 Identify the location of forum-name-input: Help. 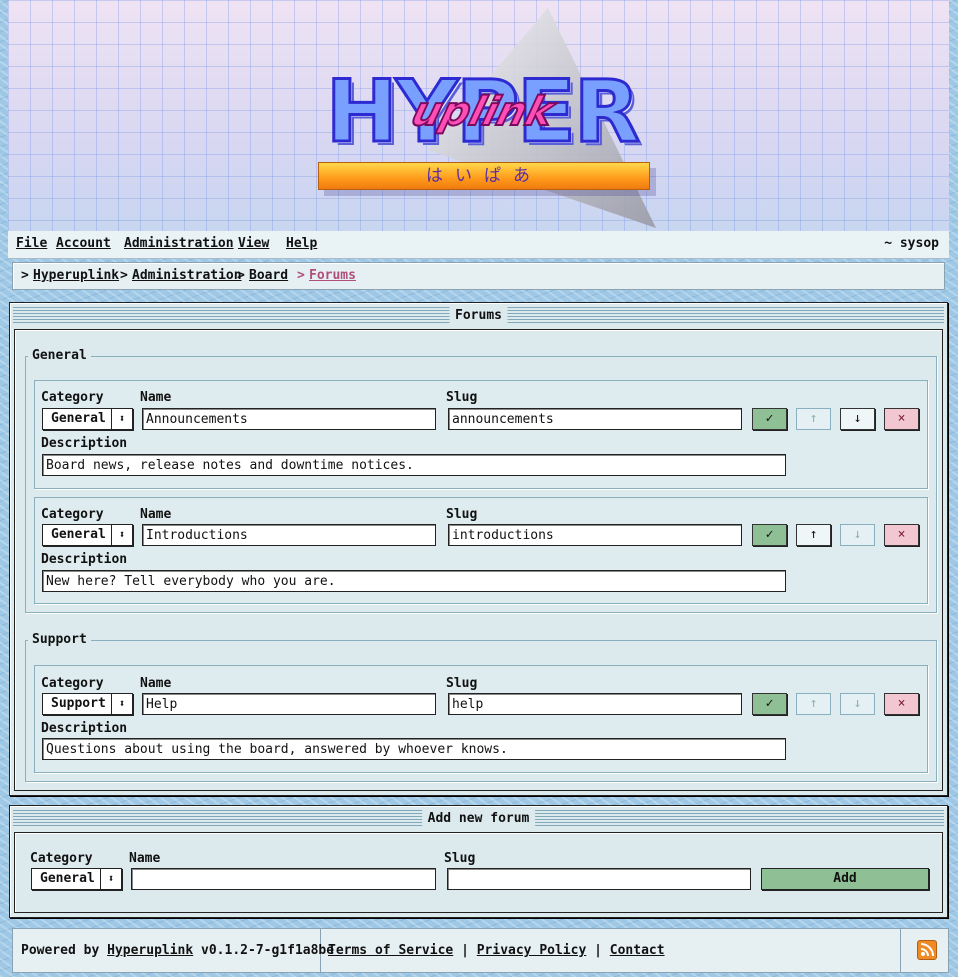
(289, 704).